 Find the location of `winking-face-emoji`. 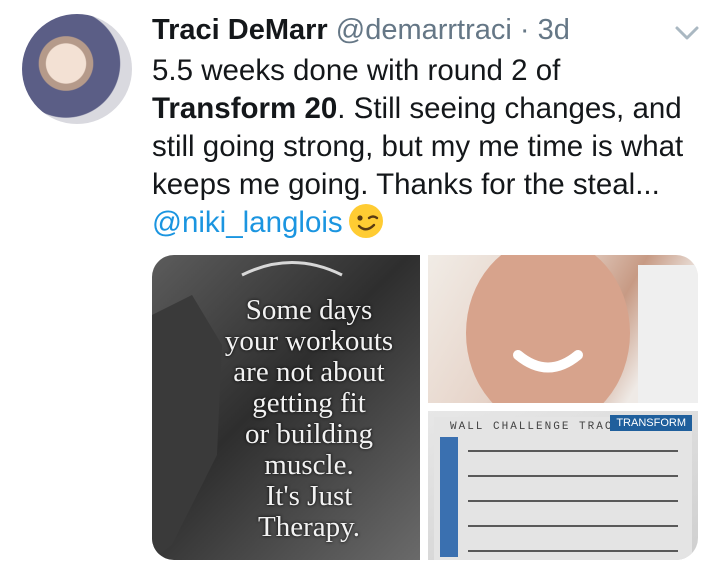

winking-face-emoji is located at coordinates (365, 221).